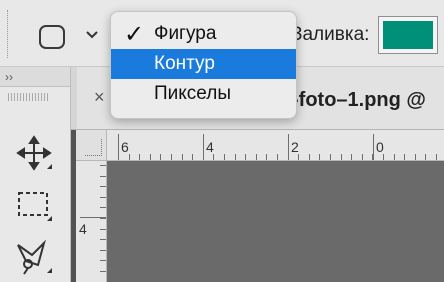  What do you see at coordinates (134, 34) in the screenshot?
I see `checkmark-icon: ✓` at bounding box center [134, 34].